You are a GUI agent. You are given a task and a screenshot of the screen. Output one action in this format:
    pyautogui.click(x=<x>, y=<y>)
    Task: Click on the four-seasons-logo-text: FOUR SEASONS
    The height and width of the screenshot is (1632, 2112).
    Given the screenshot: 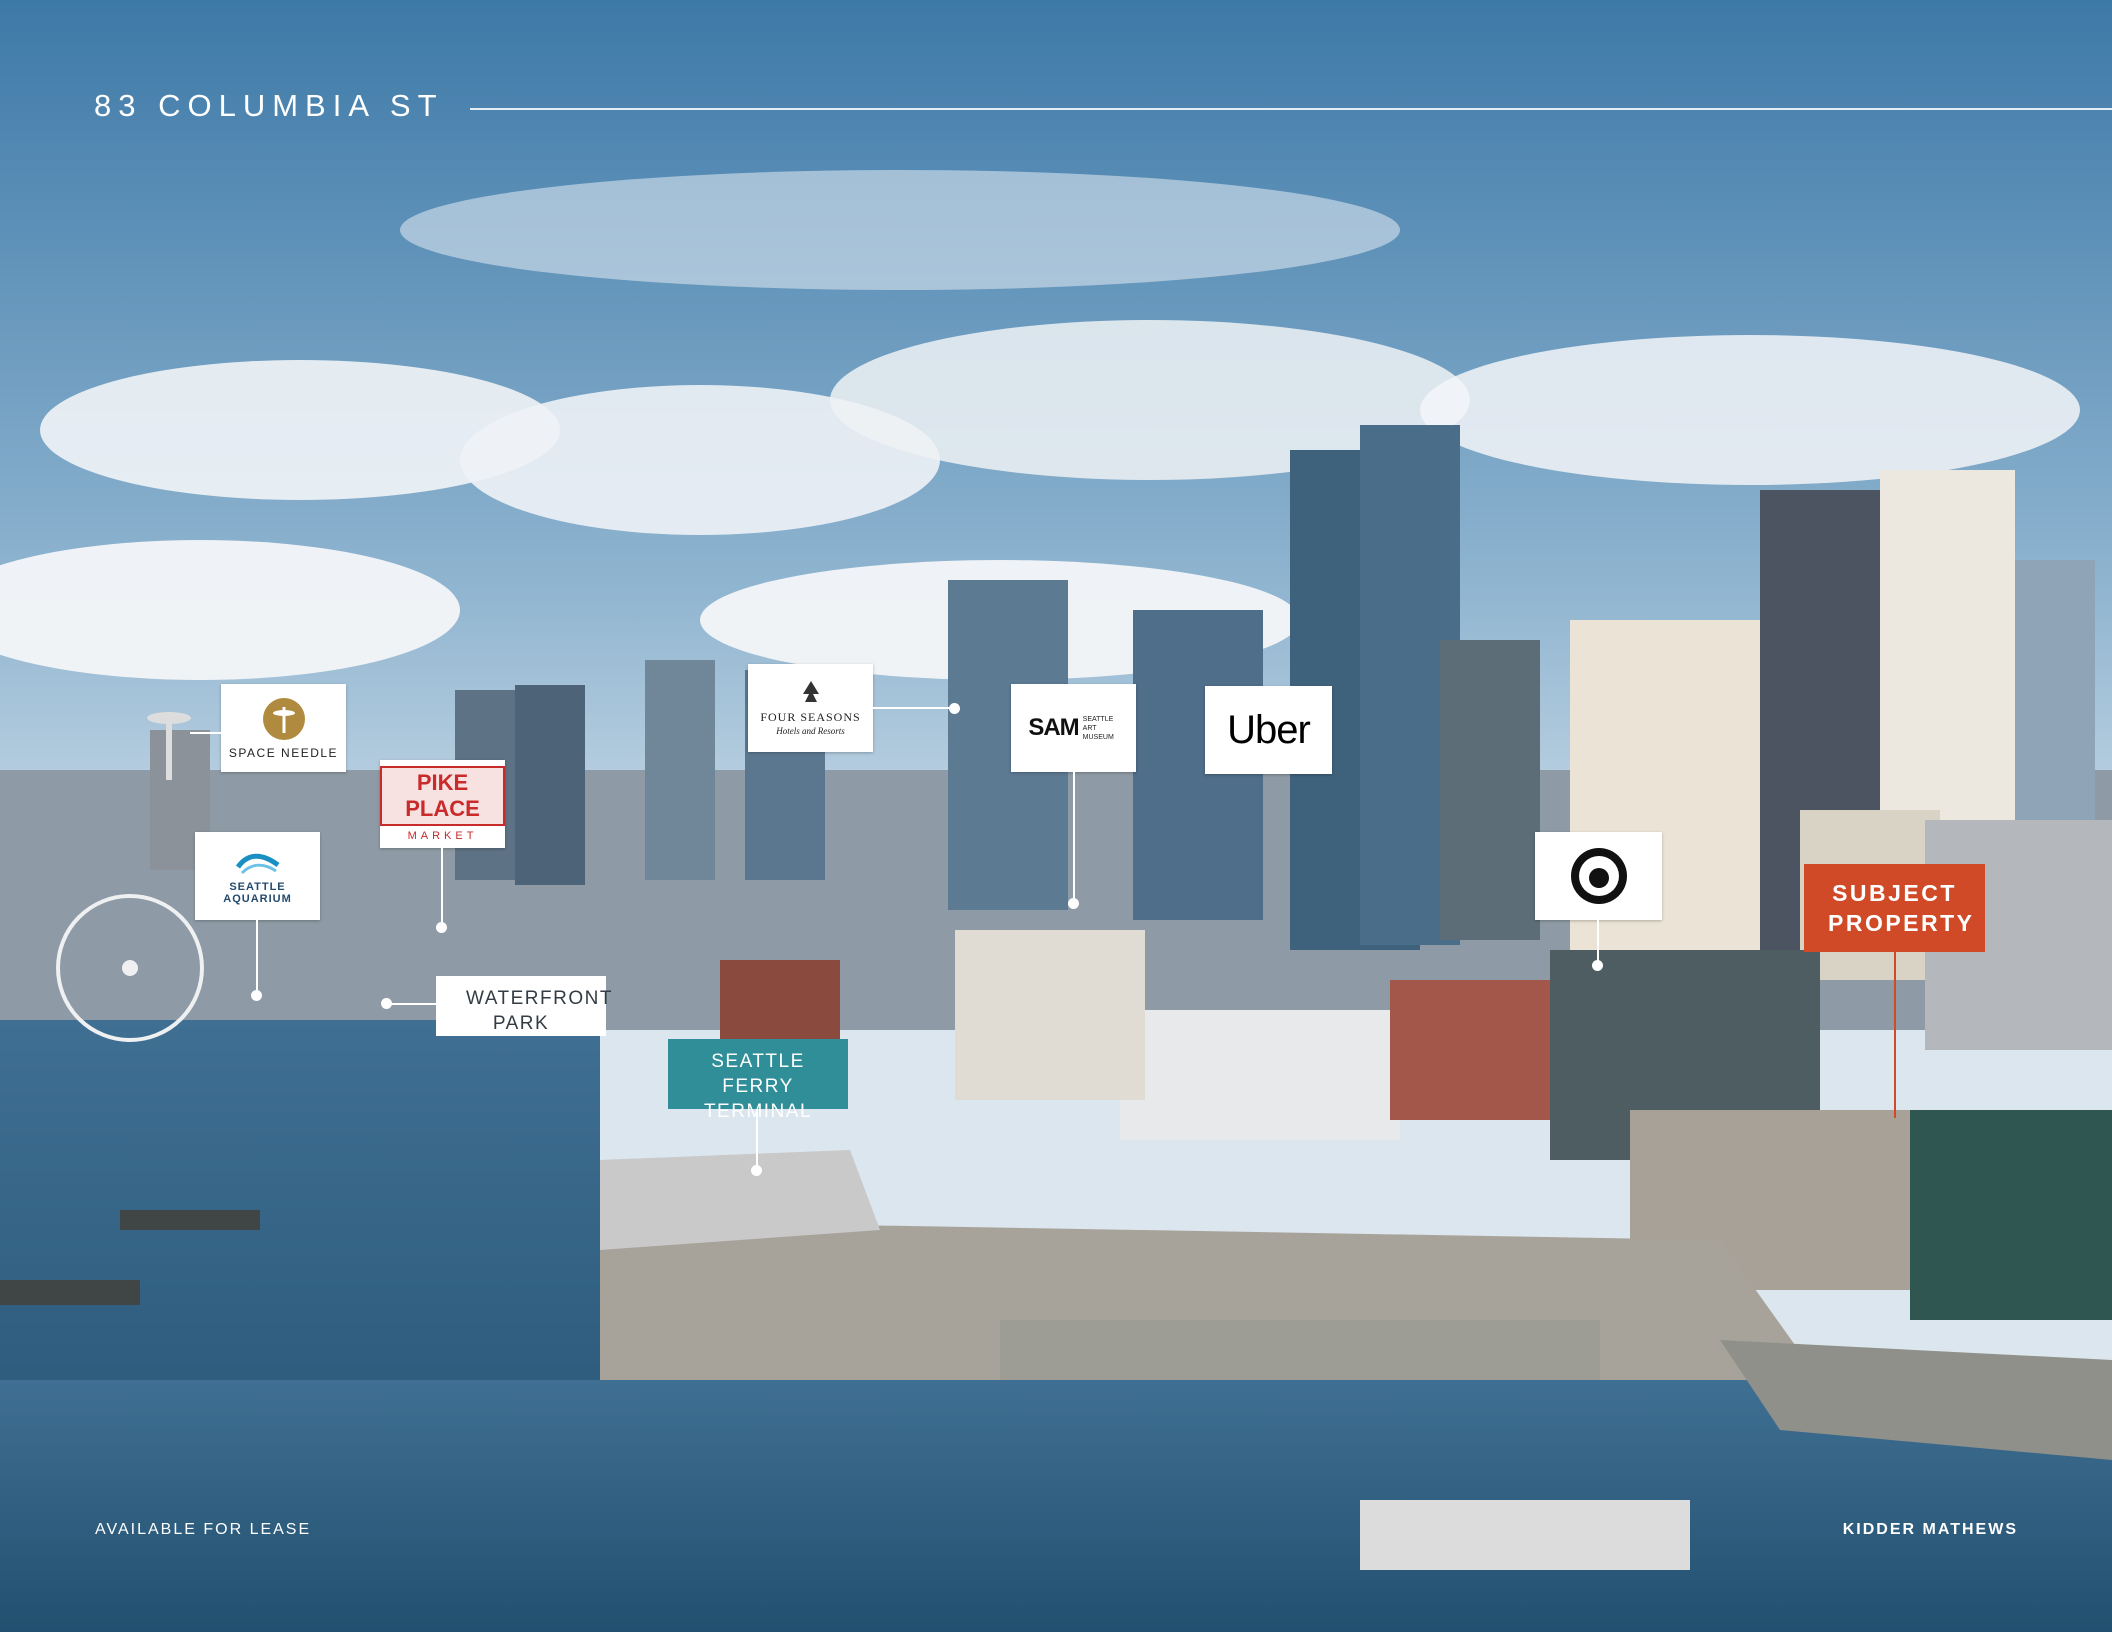 What is the action you would take?
    pyautogui.click(x=810, y=717)
    